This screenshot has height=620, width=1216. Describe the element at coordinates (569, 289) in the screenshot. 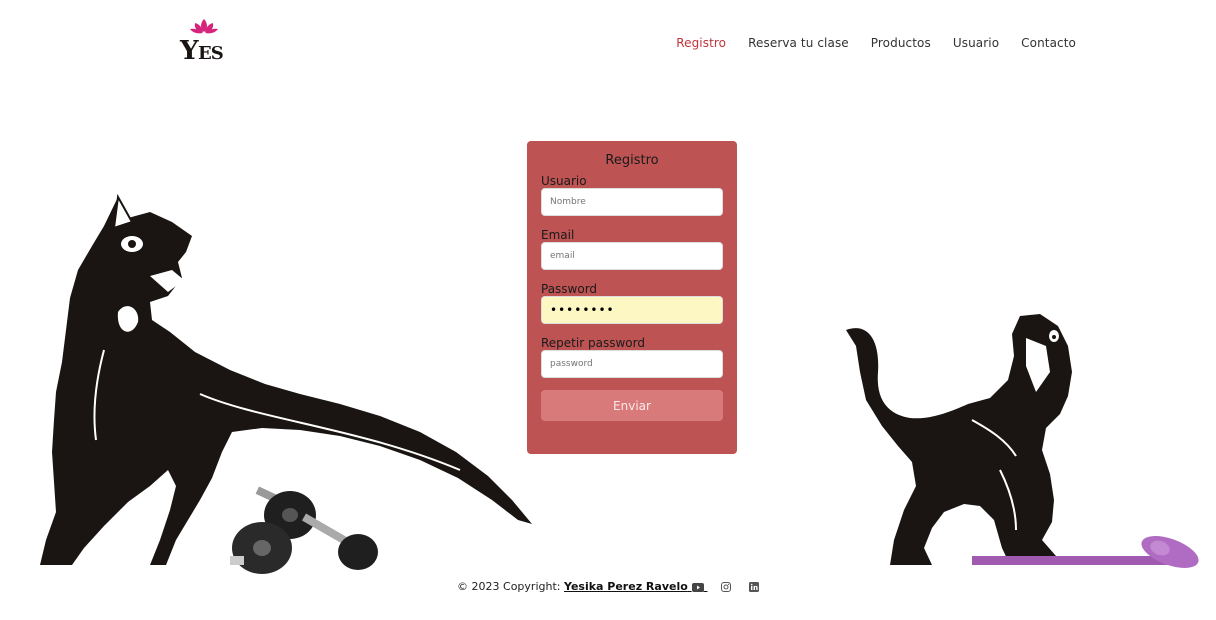

I see `password-label: Password` at that location.